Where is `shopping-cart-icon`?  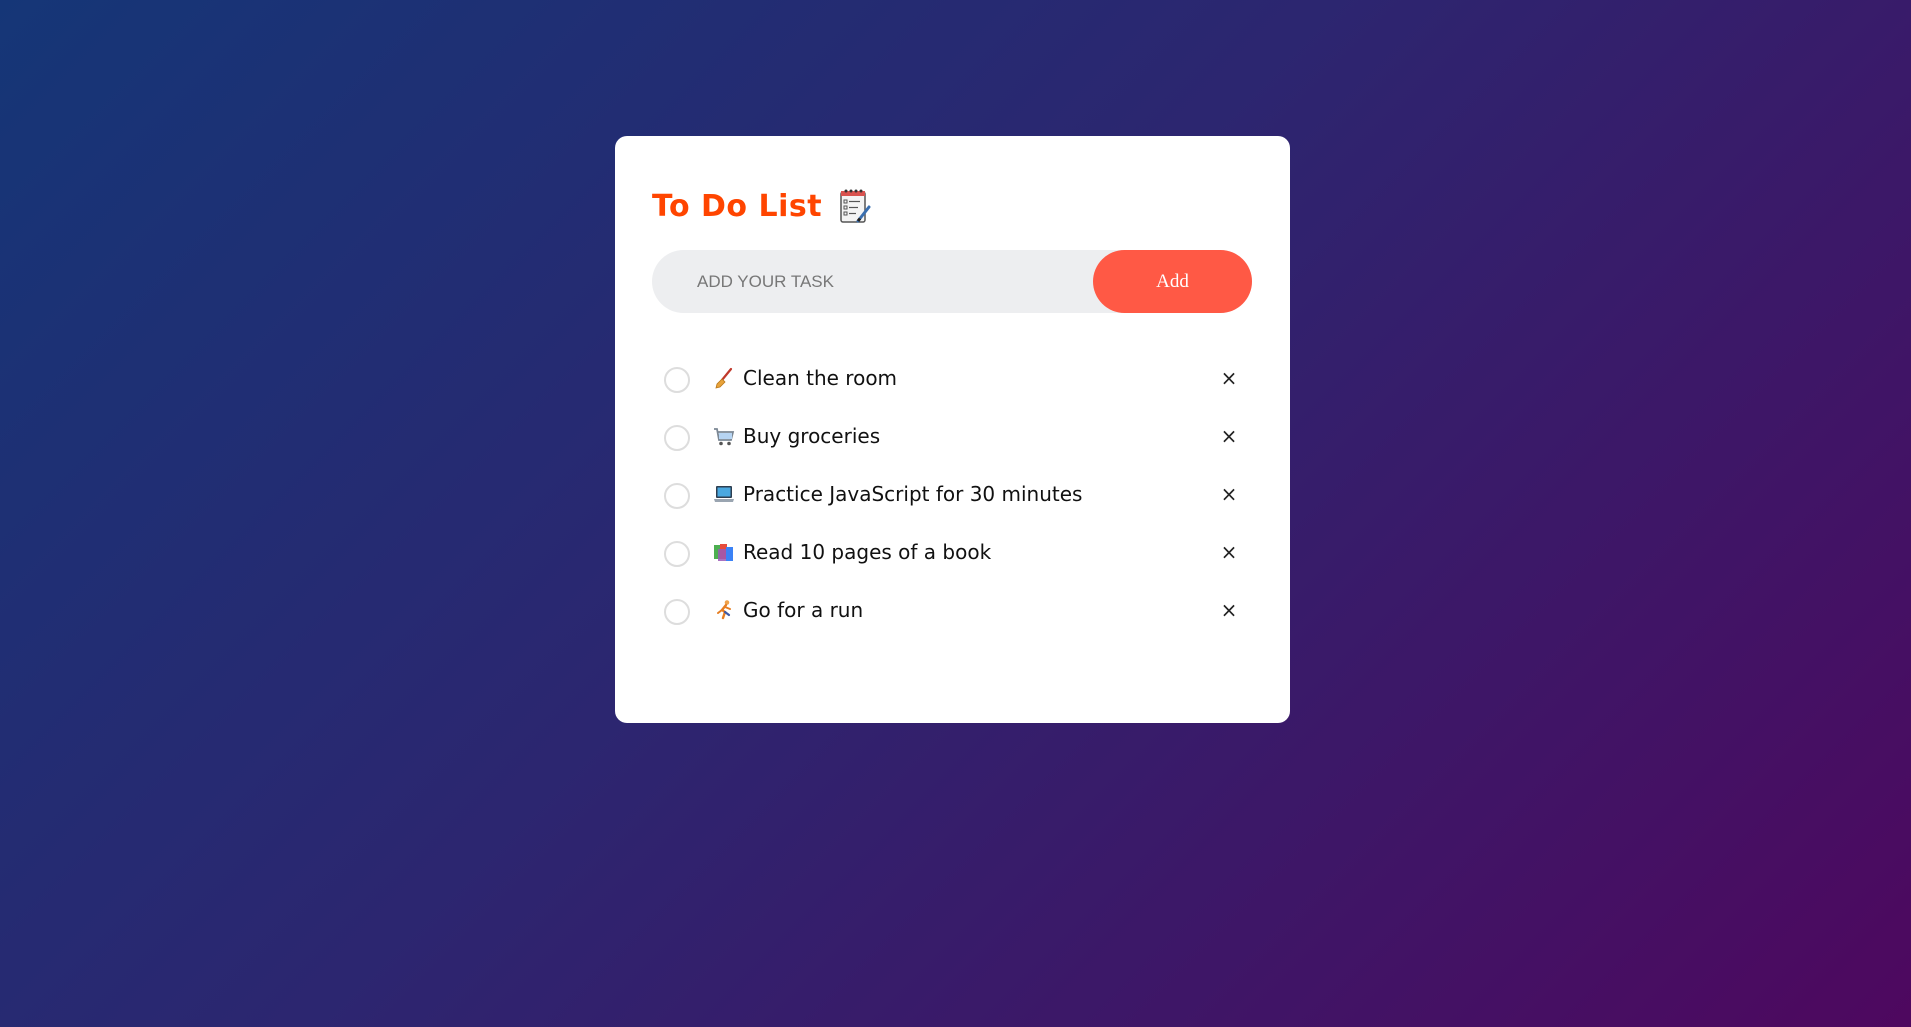 shopping-cart-icon is located at coordinates (724, 436).